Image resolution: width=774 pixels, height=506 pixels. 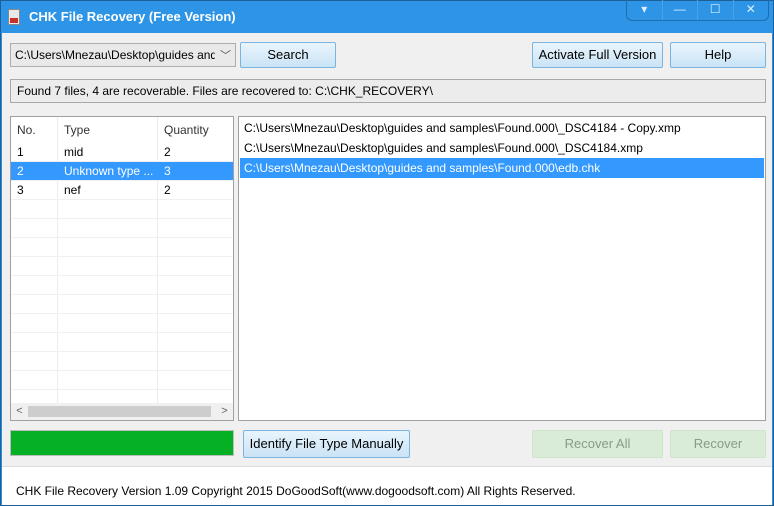 I want to click on row-type: mid, so click(x=74, y=152).